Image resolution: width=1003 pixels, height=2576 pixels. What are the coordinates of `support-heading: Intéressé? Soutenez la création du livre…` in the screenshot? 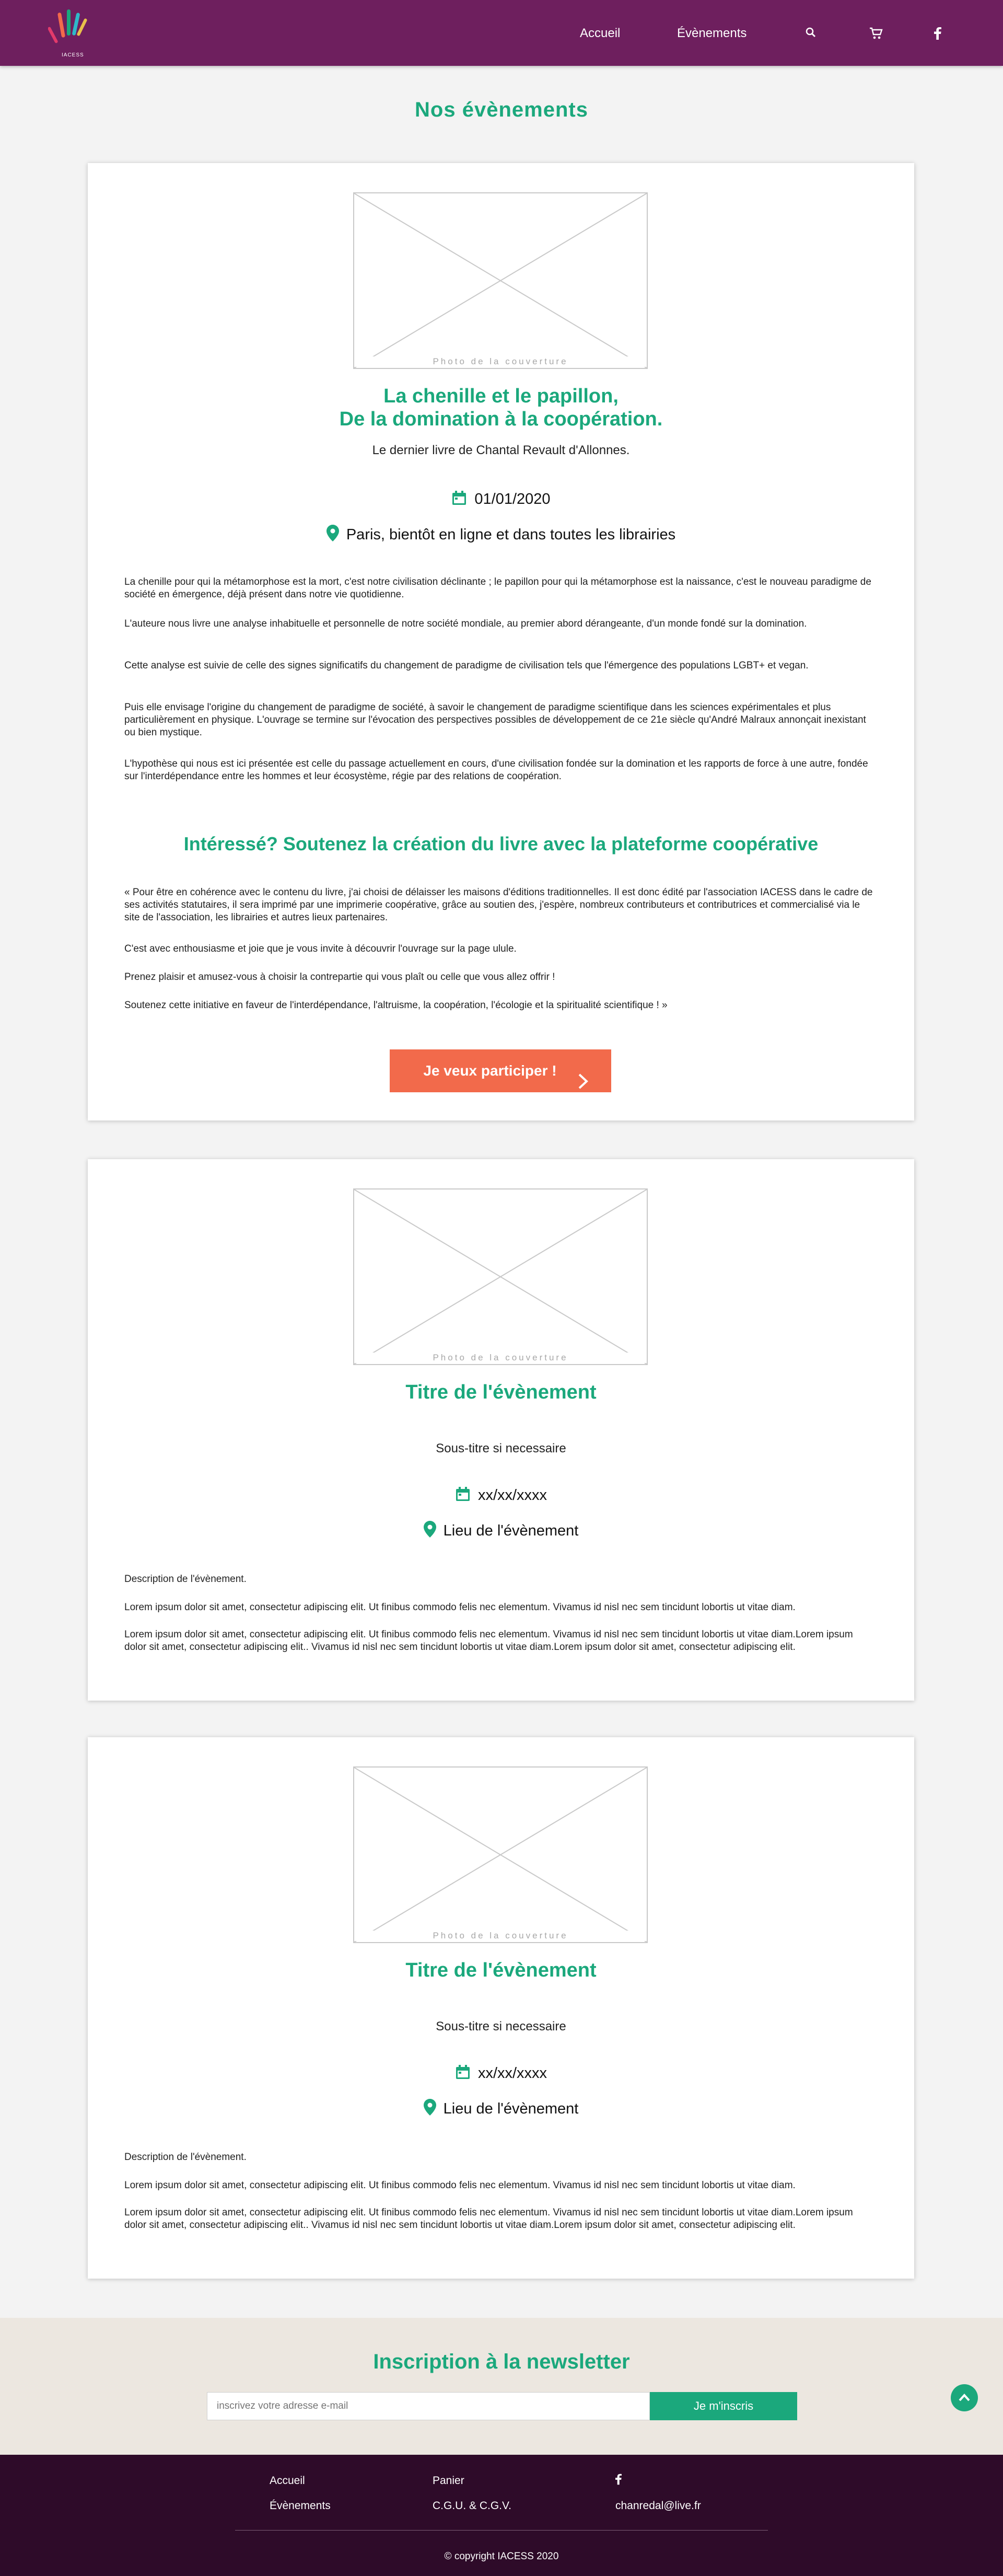 It's located at (501, 843).